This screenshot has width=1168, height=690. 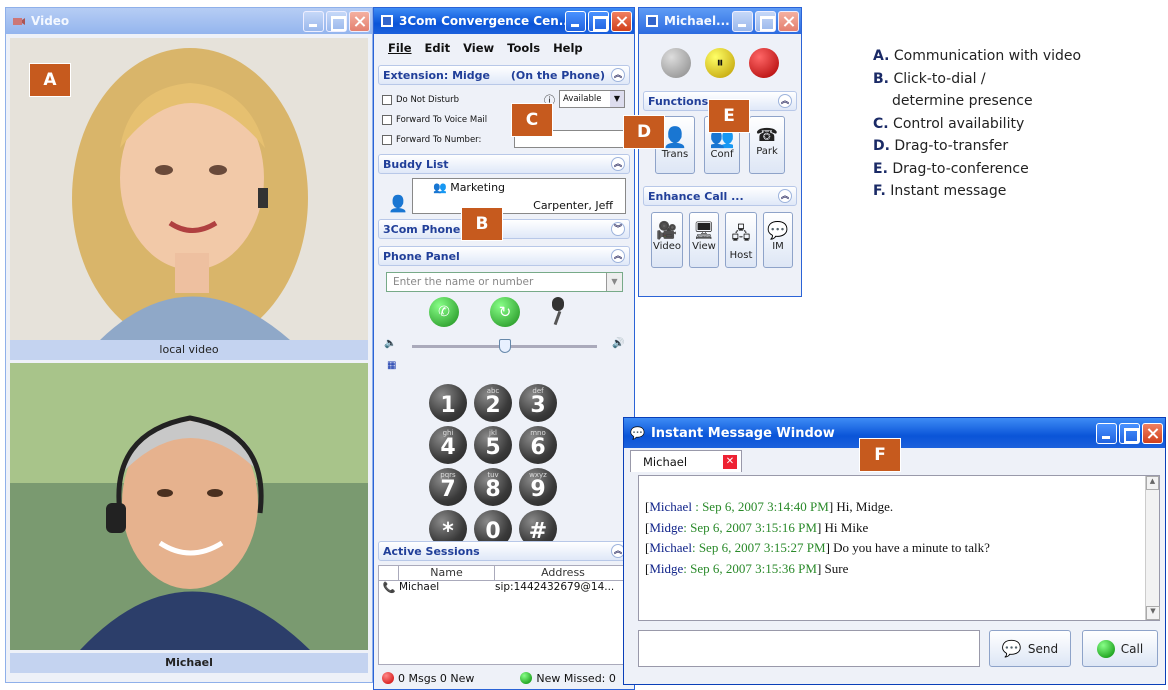 I want to click on extension-header: Extension: Midge (On the Phone) ︽, so click(x=504, y=75).